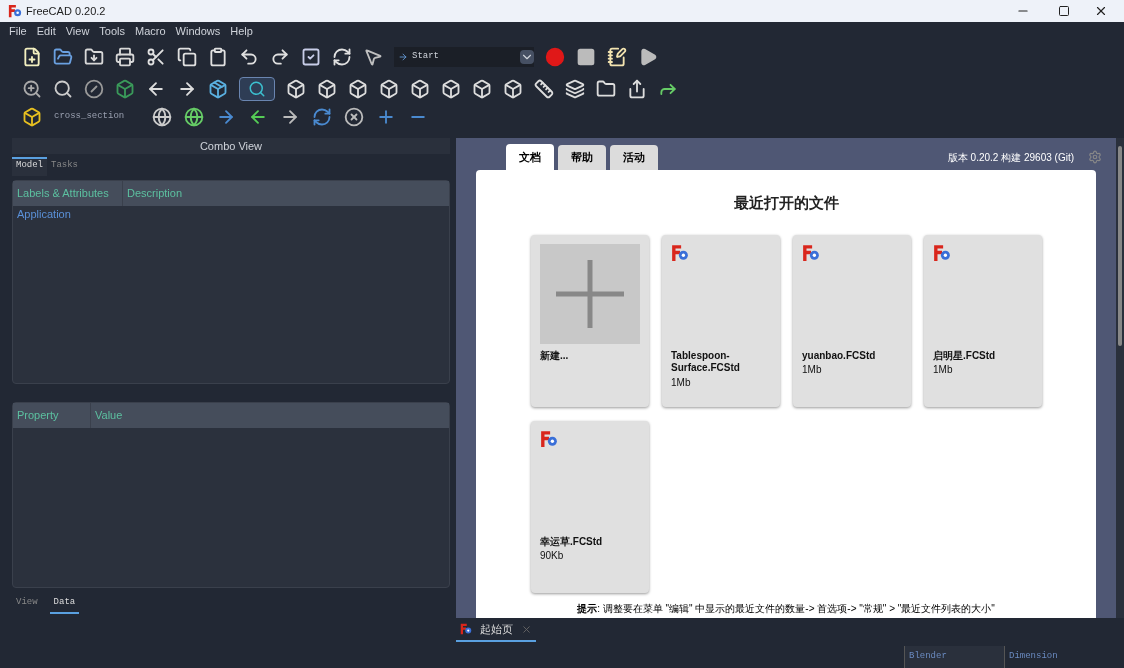 This screenshot has height=668, width=1124. I want to click on share-icon, so click(637, 89).